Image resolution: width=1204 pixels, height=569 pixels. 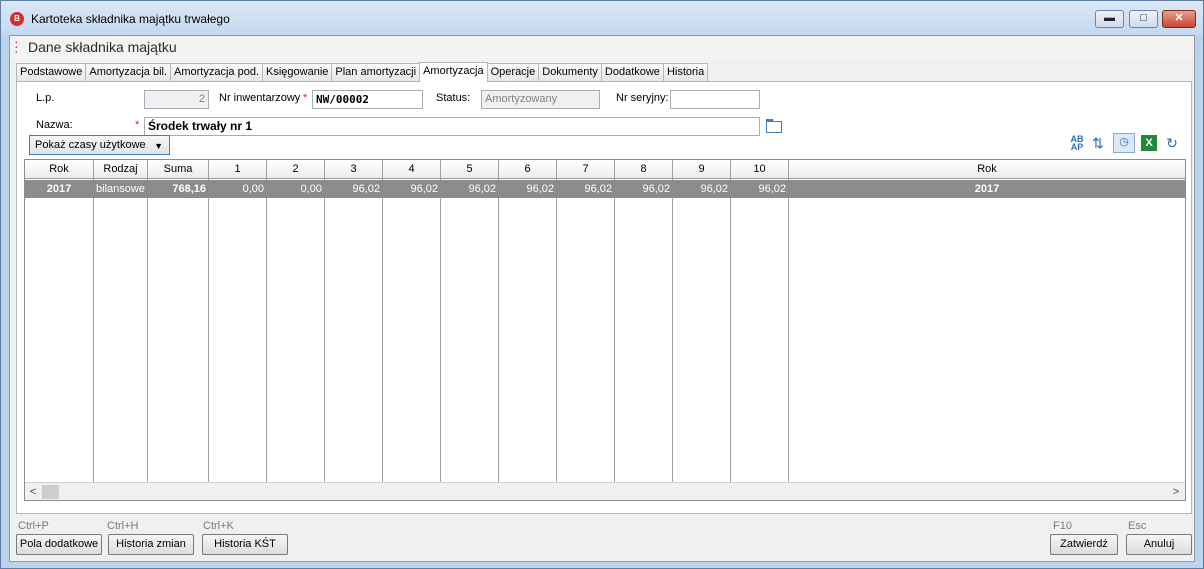 What do you see at coordinates (123, 526) in the screenshot?
I see `shortcut-hint: Ctrl+H` at bounding box center [123, 526].